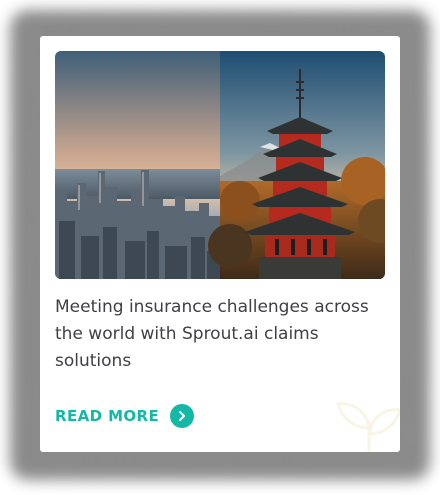  What do you see at coordinates (107, 416) in the screenshot?
I see `read-more-label: READ MORE` at bounding box center [107, 416].